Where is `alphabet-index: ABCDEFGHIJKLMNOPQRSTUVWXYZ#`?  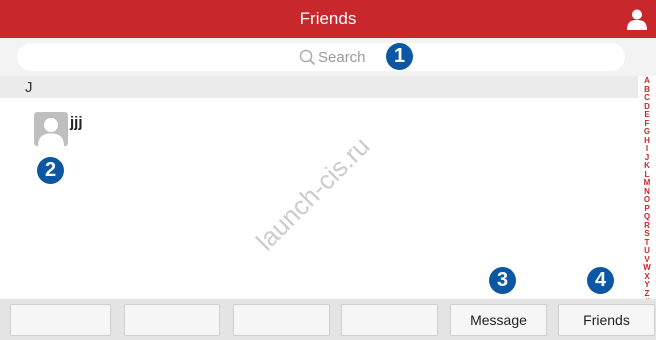 alphabet-index: ABCDEFGHIJKLMNOPQRSTUVWXYZ# is located at coordinates (647, 190).